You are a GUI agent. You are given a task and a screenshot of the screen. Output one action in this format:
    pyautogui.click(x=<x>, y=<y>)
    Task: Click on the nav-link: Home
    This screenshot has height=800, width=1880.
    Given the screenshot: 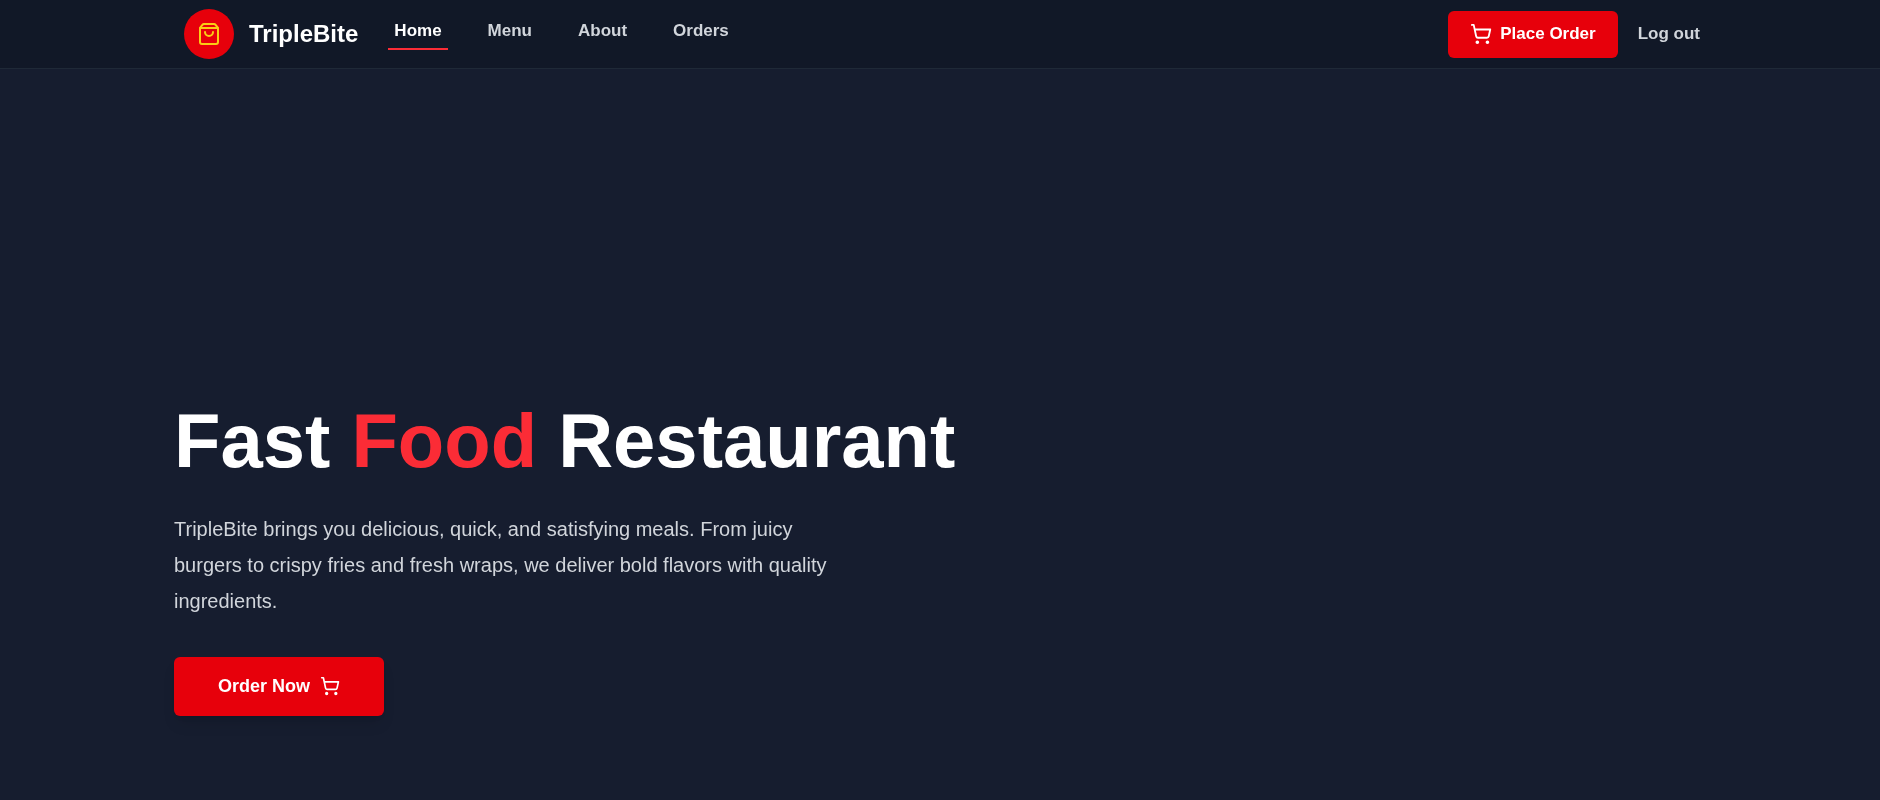 What is the action you would take?
    pyautogui.click(x=418, y=34)
    